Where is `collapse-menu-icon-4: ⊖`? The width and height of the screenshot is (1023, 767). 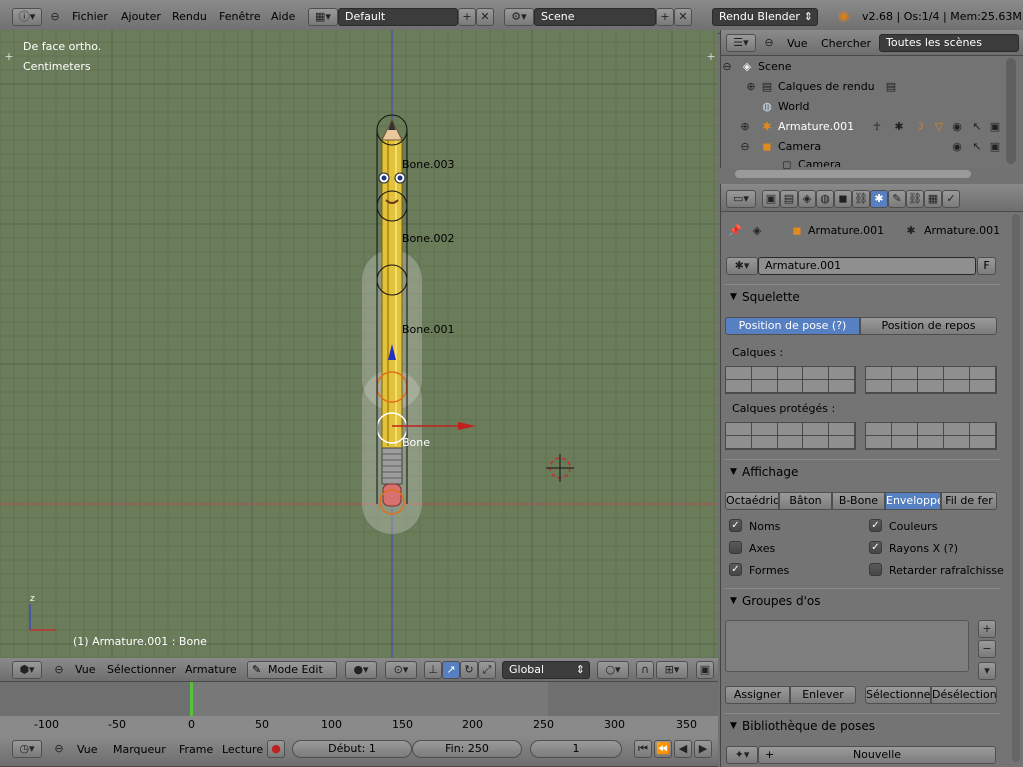 collapse-menu-icon-4: ⊖ is located at coordinates (769, 43).